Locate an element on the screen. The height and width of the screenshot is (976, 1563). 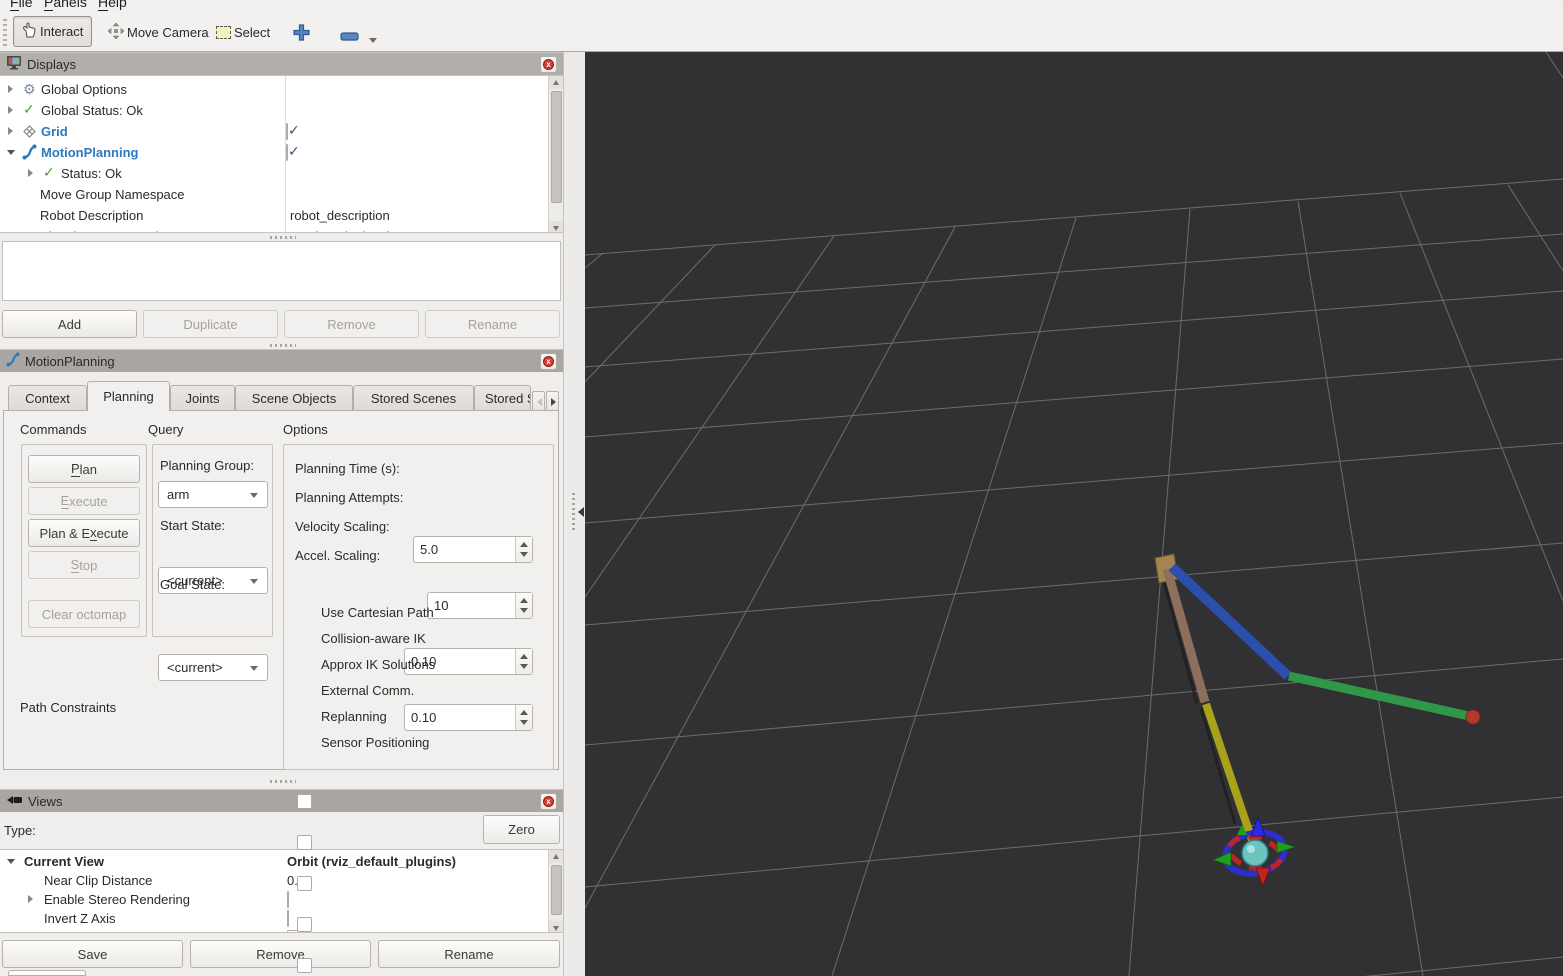
planning-attempts-spinbox: 10 is located at coordinates (480, 605).